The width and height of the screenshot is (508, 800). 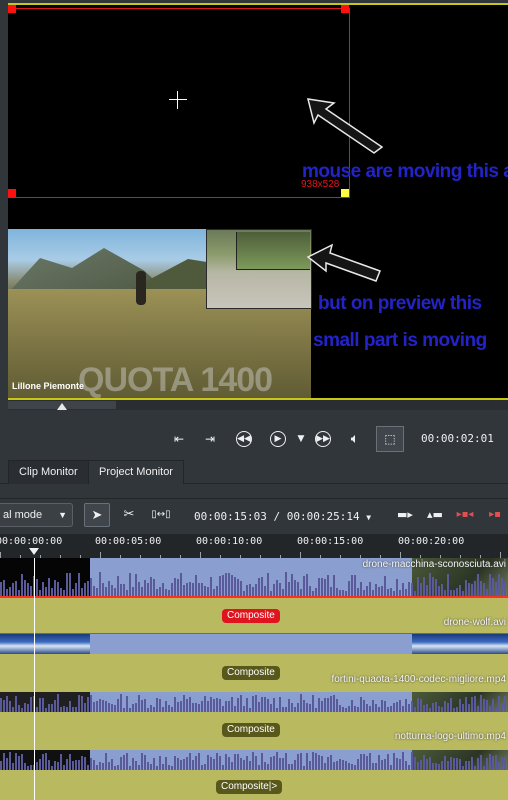 I want to click on center-crosshair-icon, so click(x=178, y=100).